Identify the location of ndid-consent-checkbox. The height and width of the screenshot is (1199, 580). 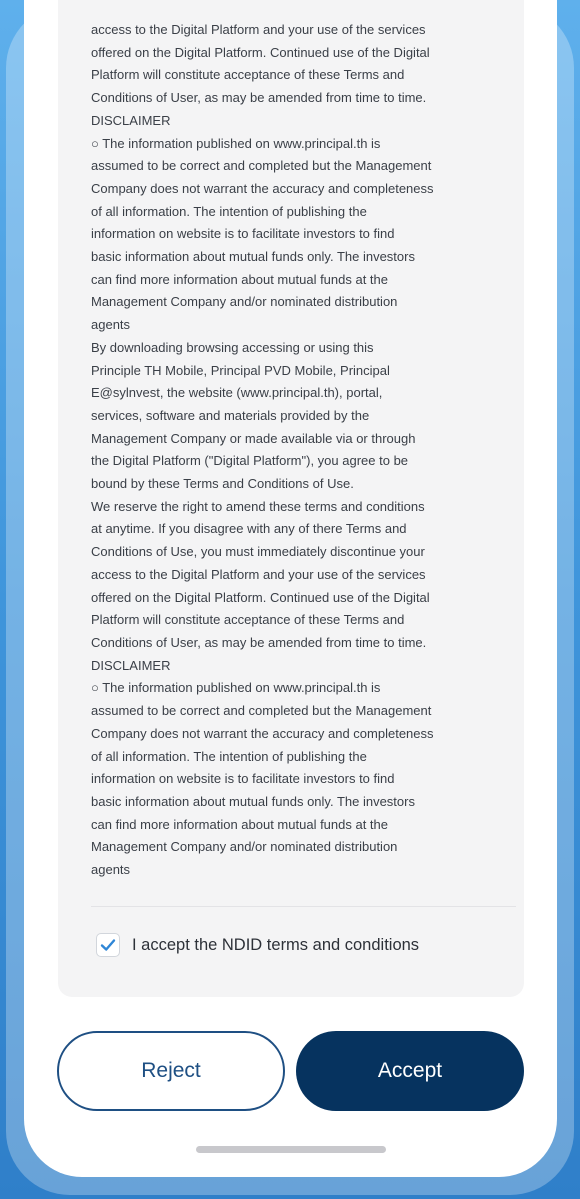
(108, 945).